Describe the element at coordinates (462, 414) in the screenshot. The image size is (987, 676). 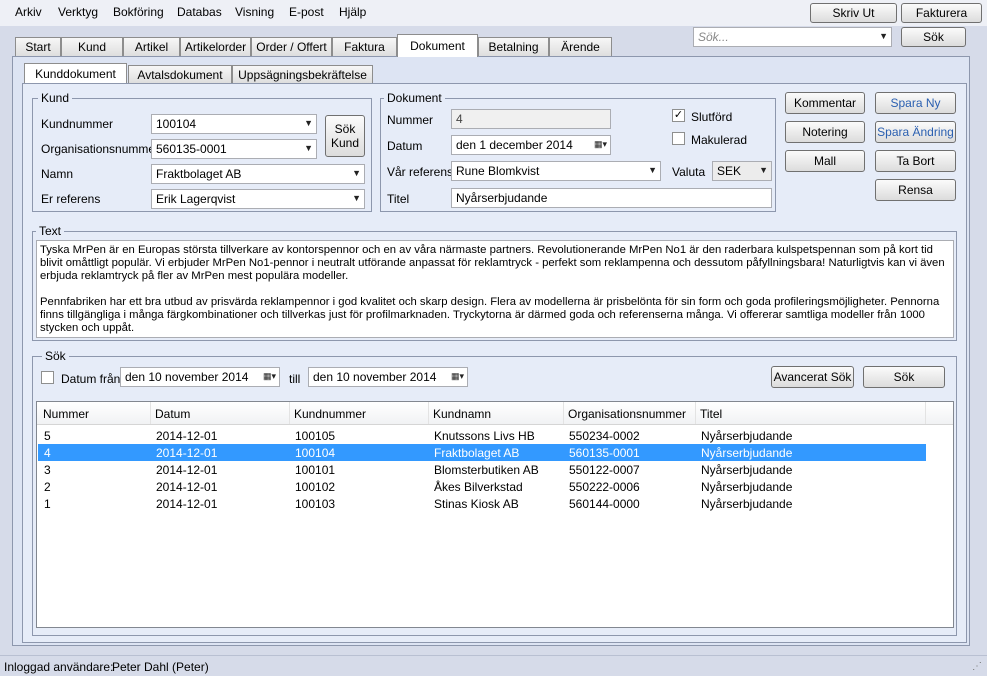
I see `header-kundnamn: Kundnamn` at that location.